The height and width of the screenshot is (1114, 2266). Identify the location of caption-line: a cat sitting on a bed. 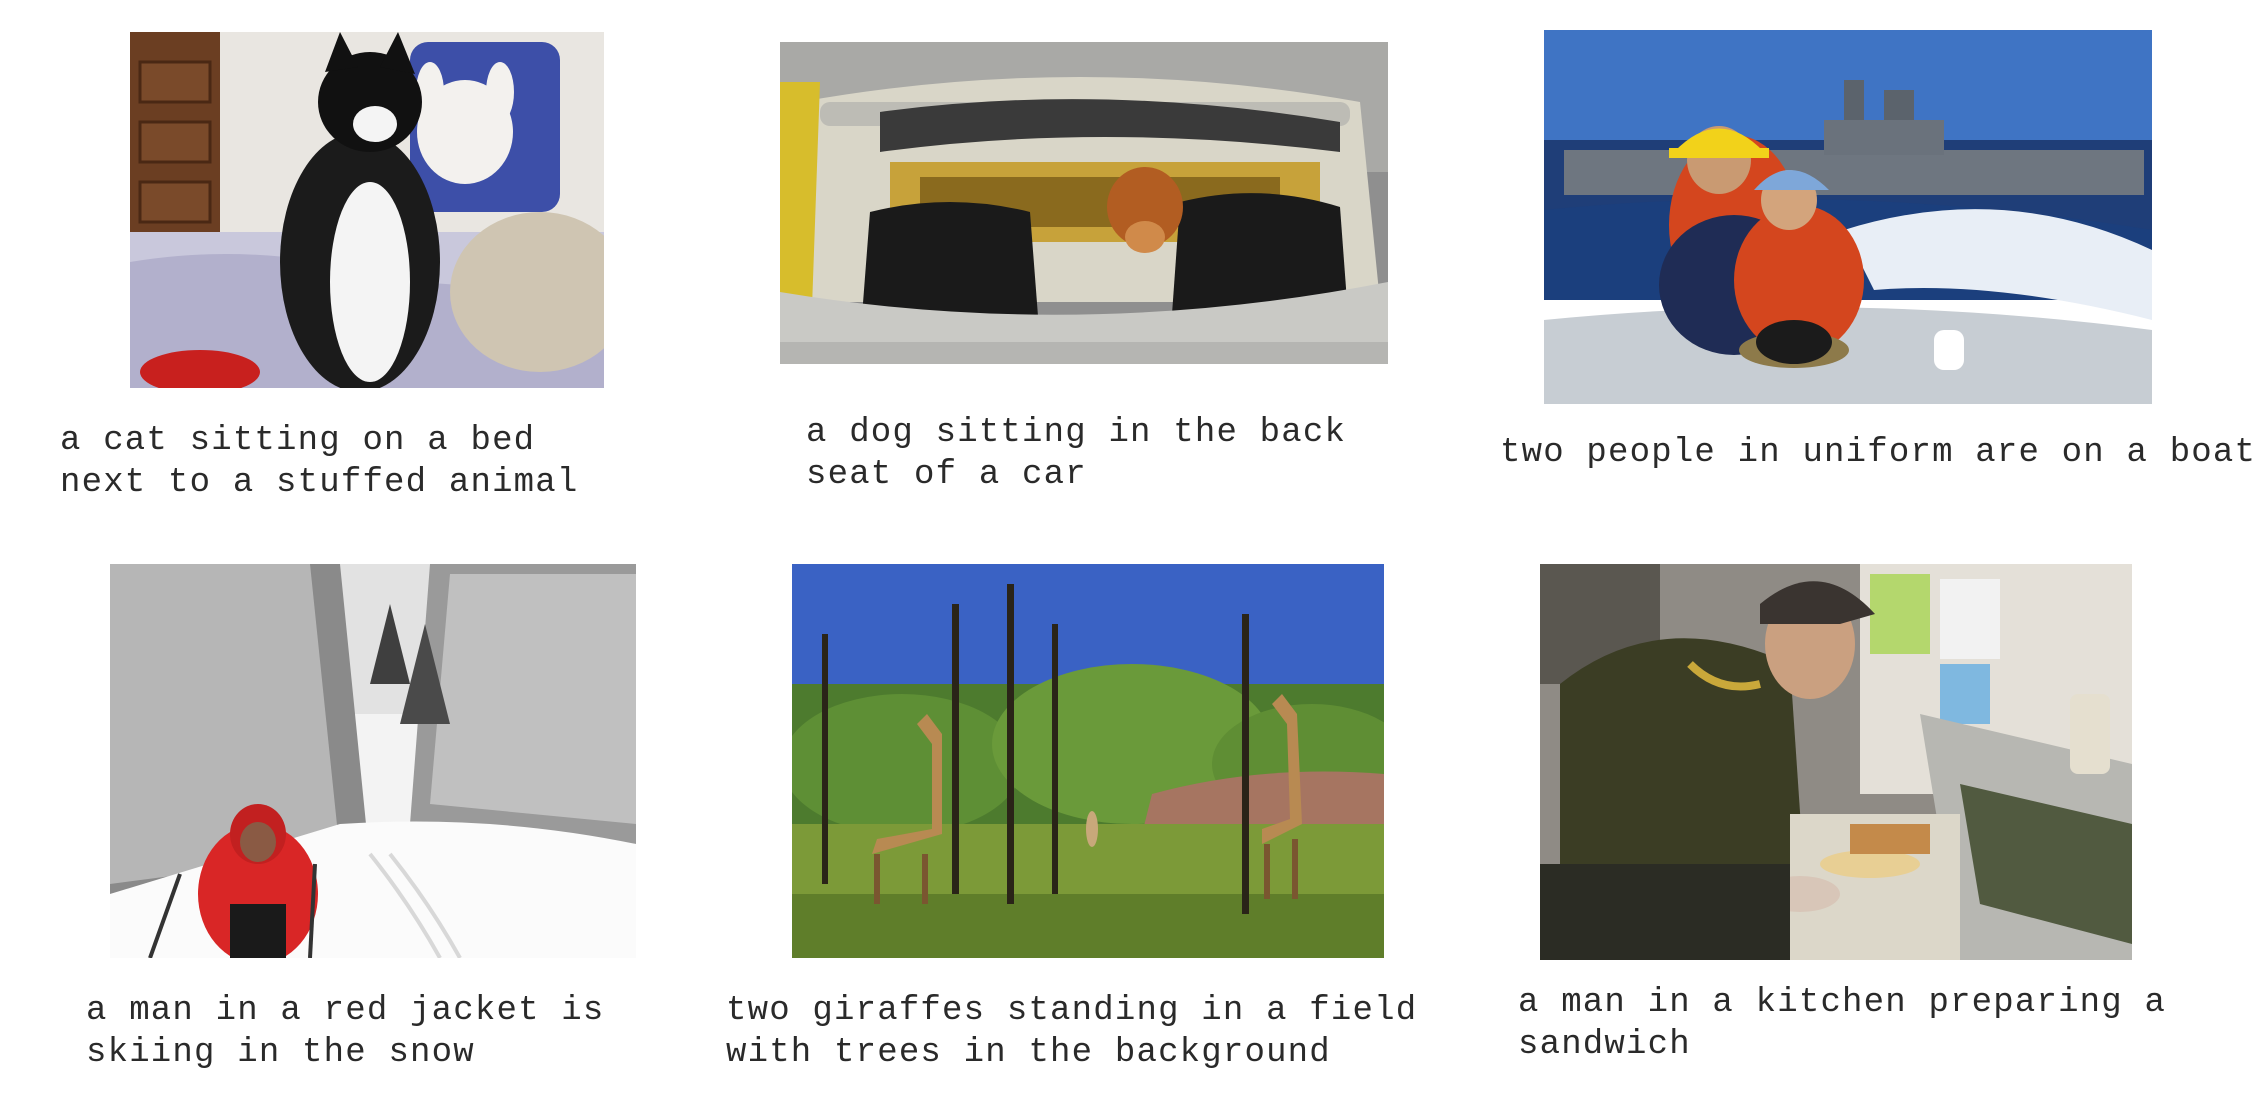
(298, 441).